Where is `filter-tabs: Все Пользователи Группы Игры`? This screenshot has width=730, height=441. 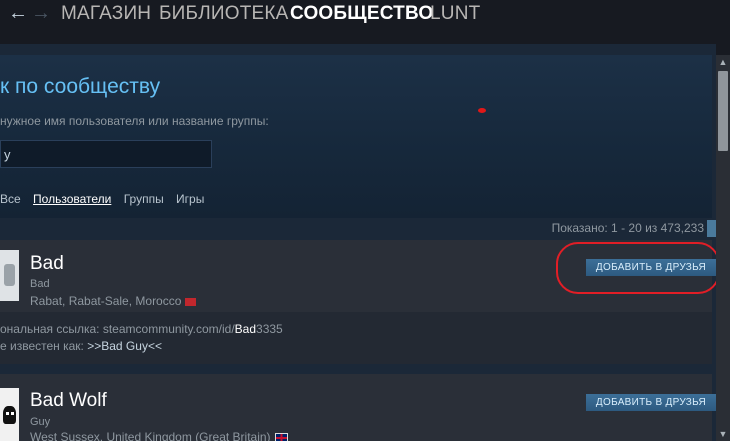
filter-tabs: Все Пользователи Группы Игры is located at coordinates (106, 199).